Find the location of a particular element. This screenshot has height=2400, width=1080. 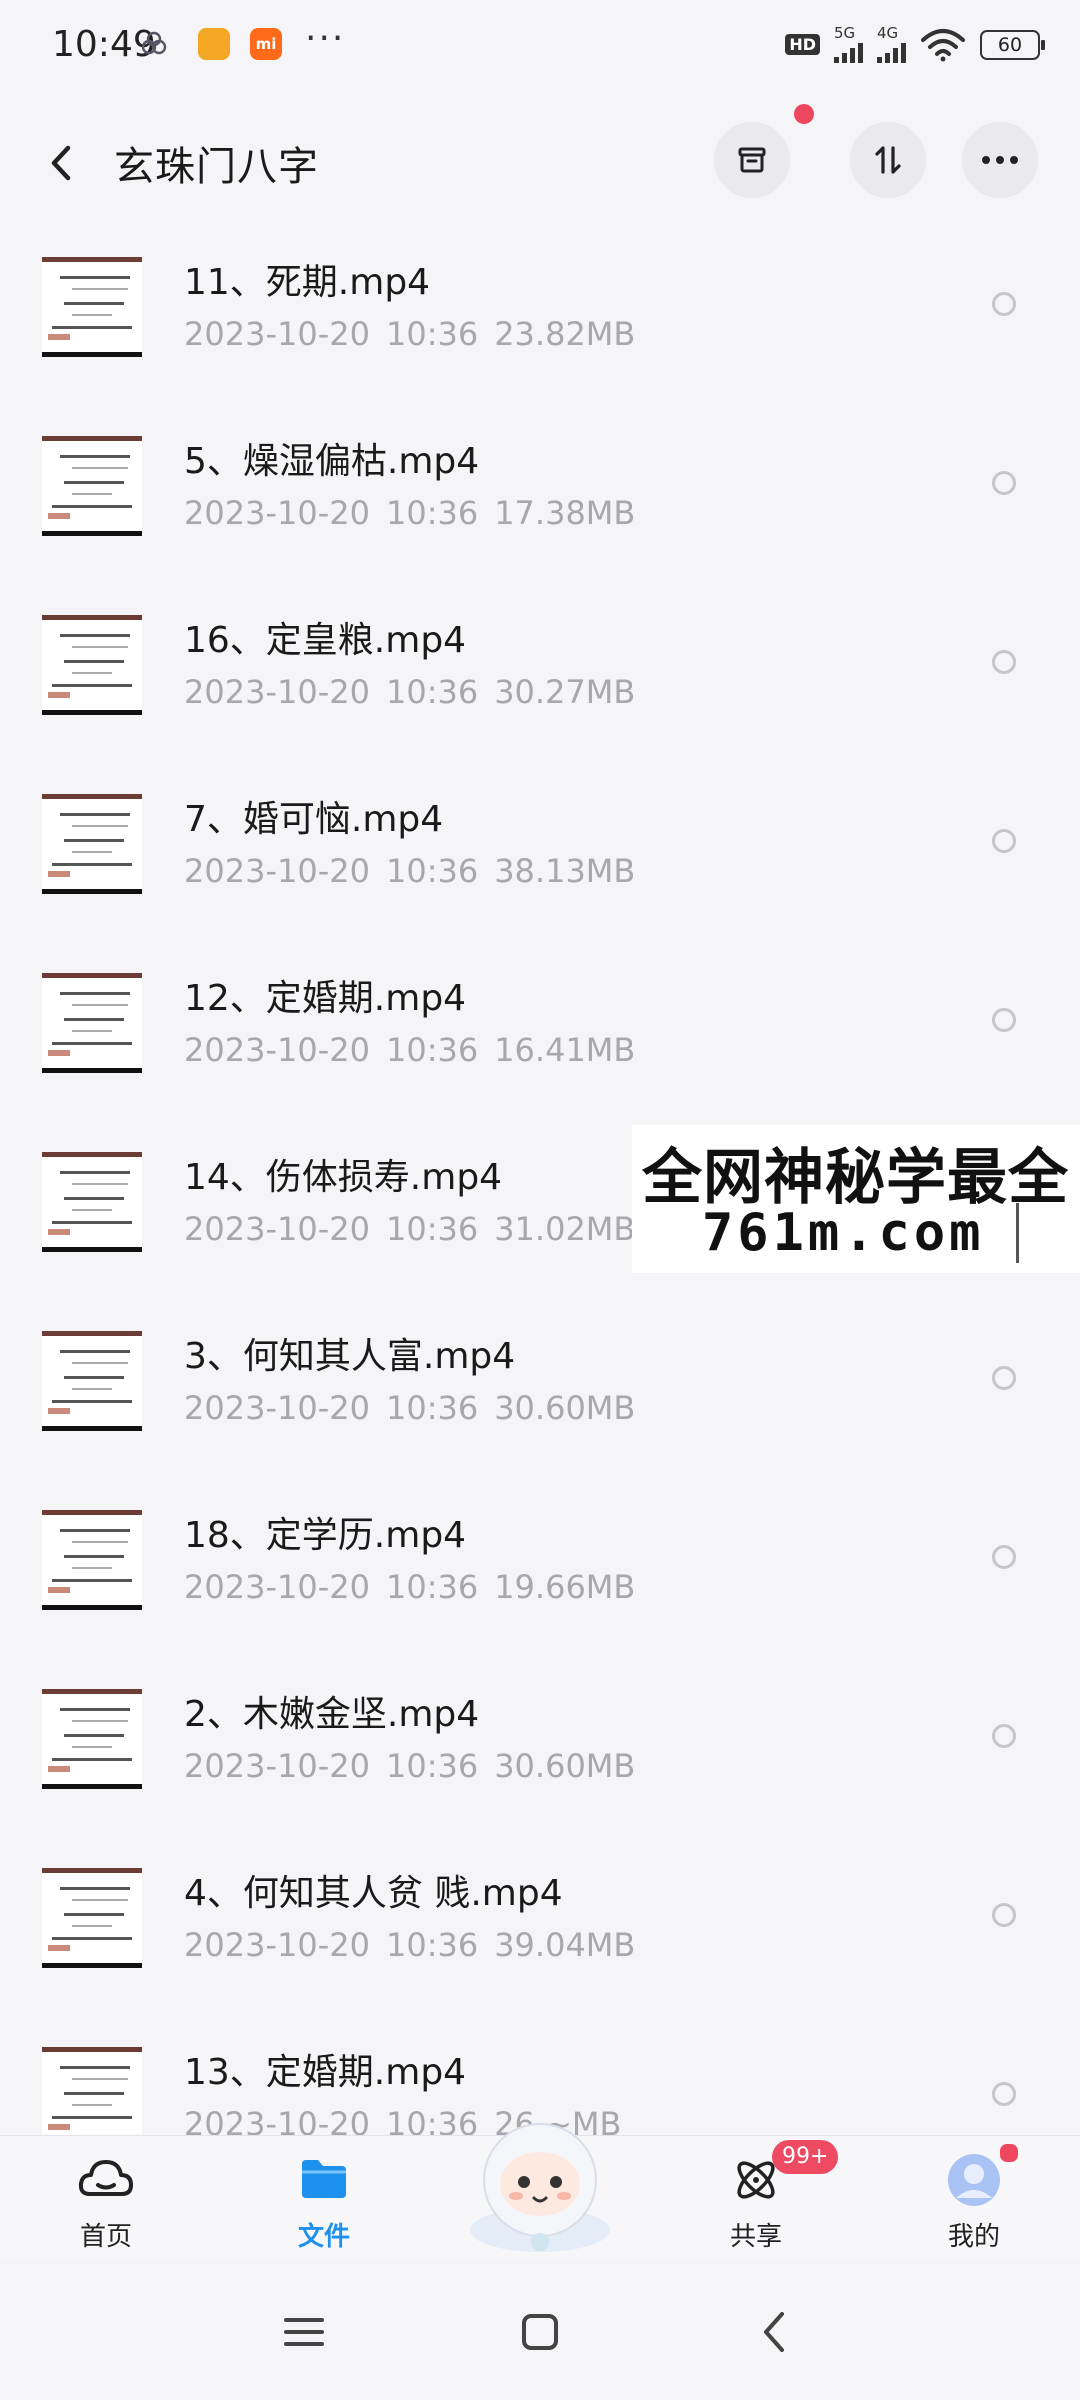

file-name: 14、伤体损寿.mp4 is located at coordinates (343, 1177).